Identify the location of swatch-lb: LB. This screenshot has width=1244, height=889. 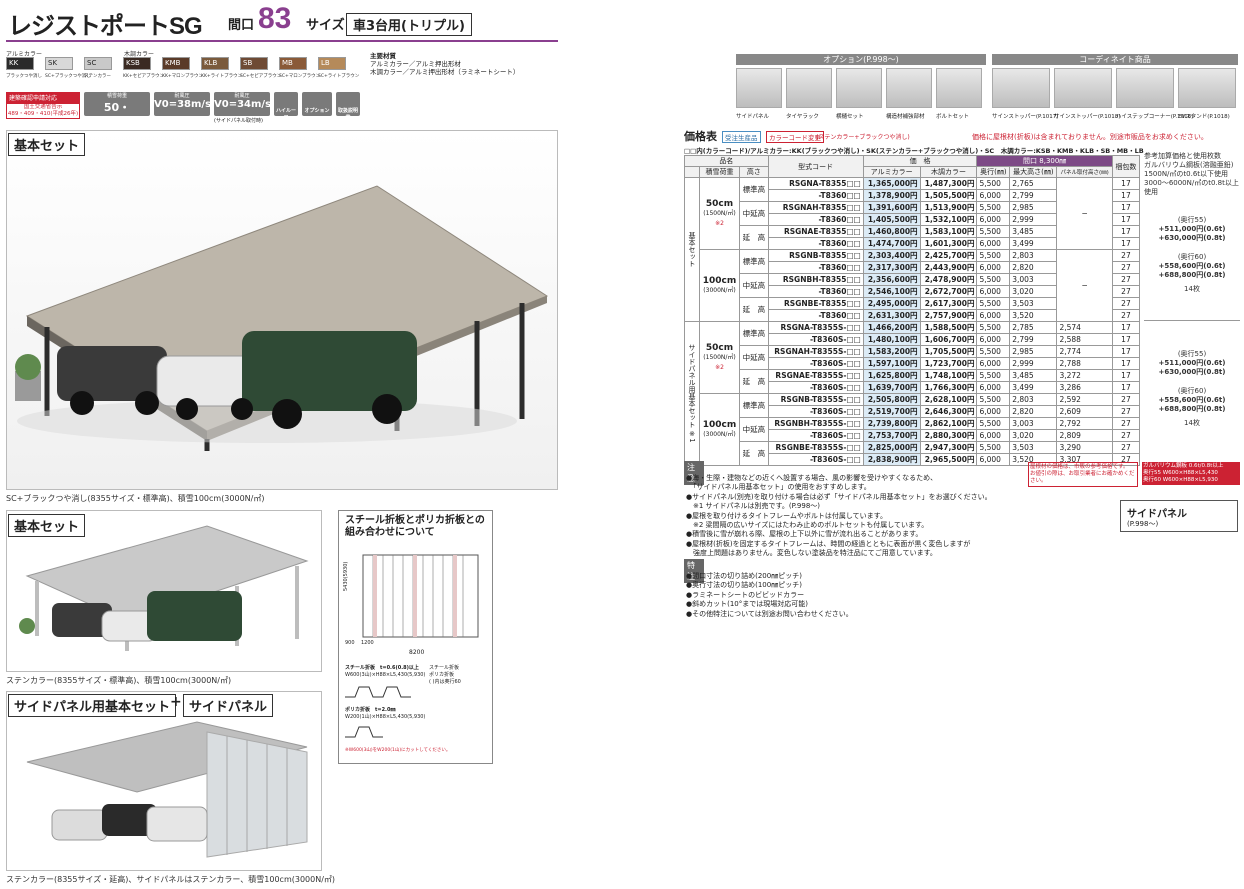
(332, 63).